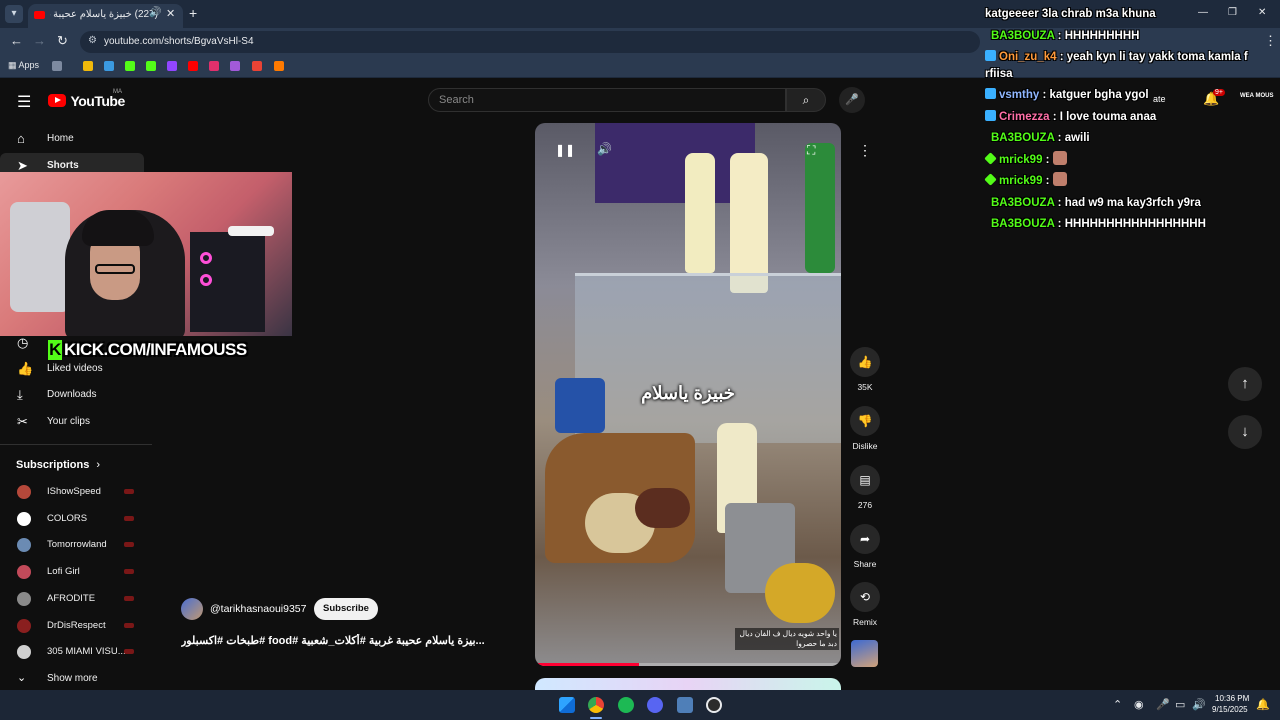 The width and height of the screenshot is (1280, 720). I want to click on channel-avatar, so click(192, 609).